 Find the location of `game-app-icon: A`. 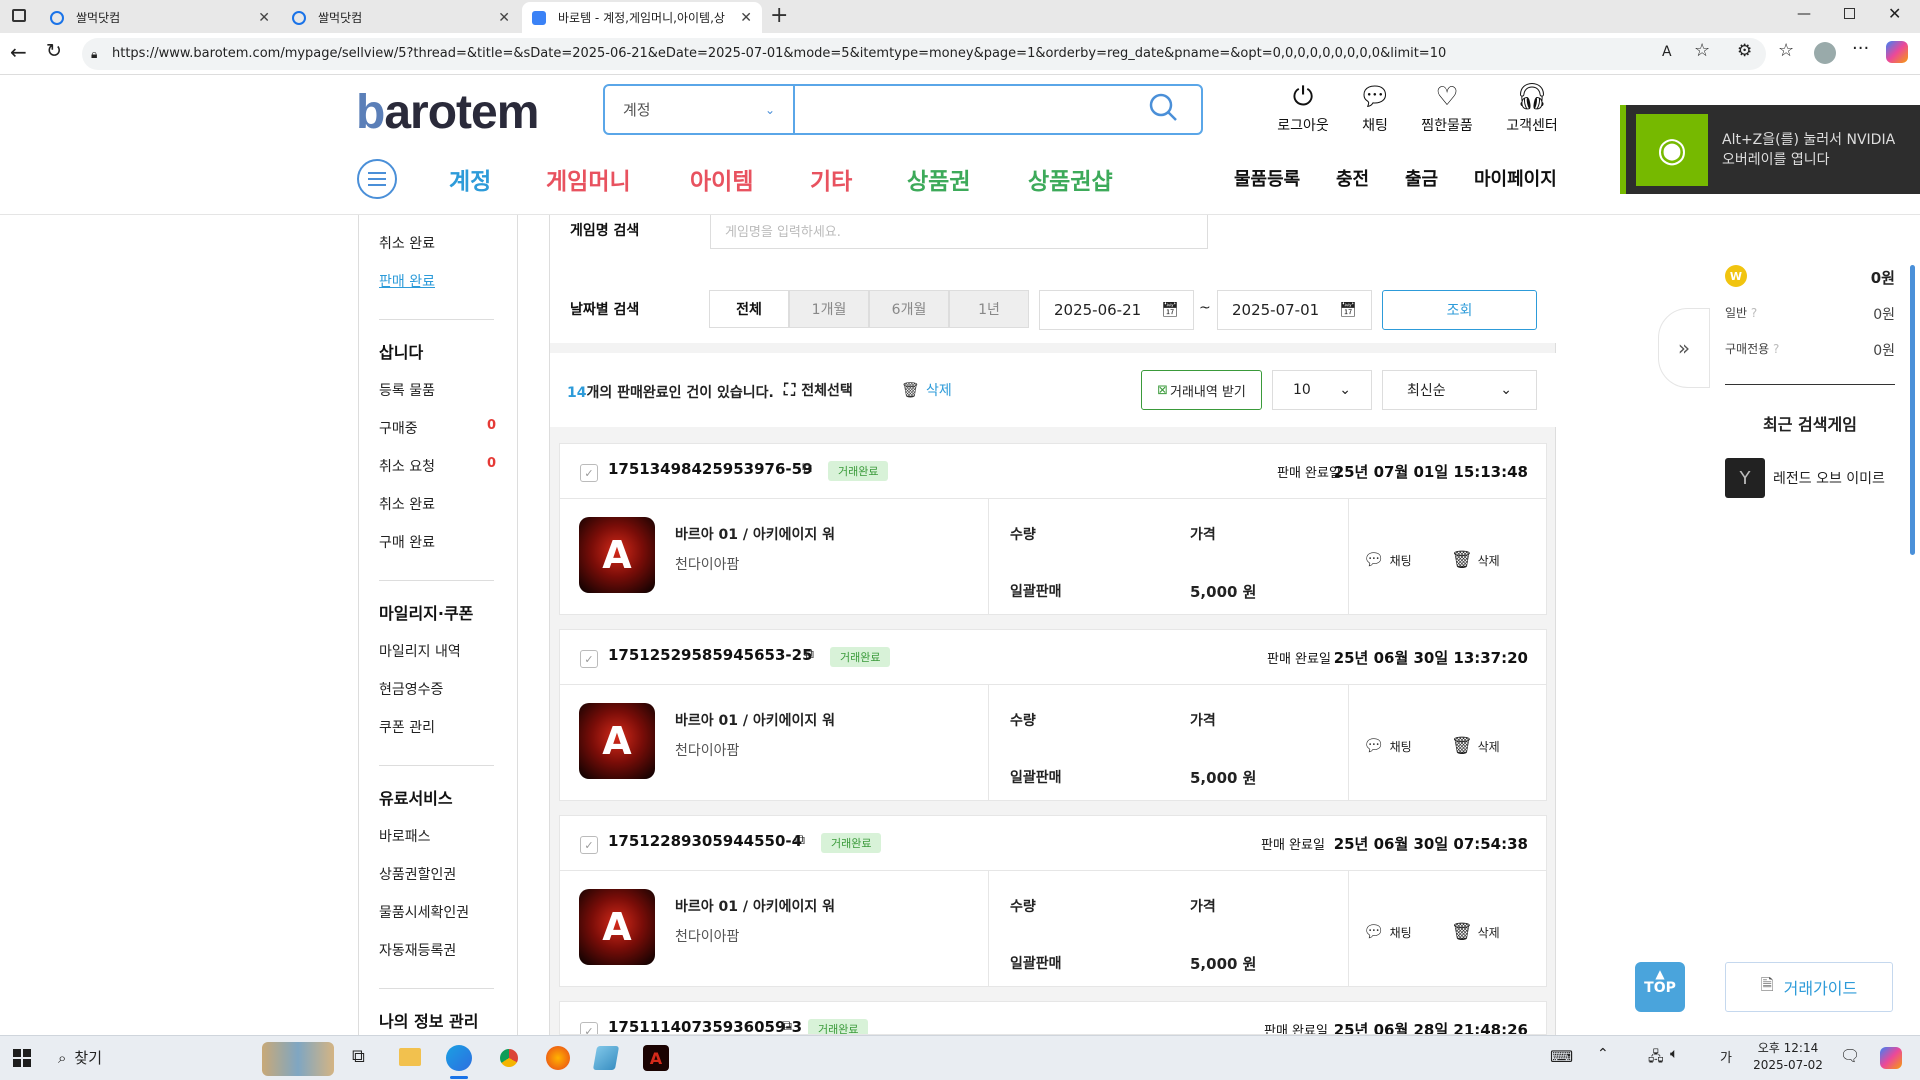

game-app-icon: A is located at coordinates (656, 1058).